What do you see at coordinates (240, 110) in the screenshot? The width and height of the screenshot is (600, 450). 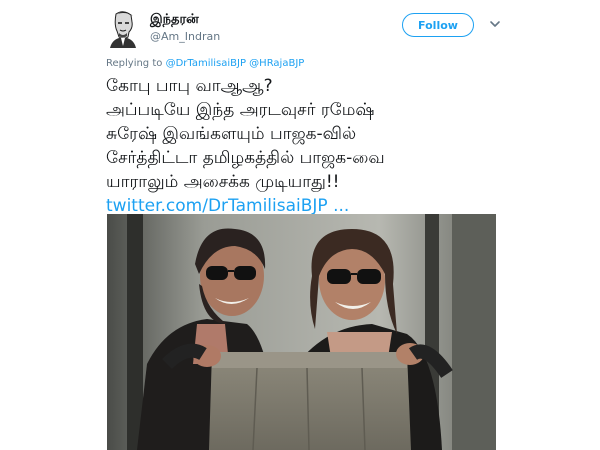 I see `tweet-line: அப்படியே இந்த அரடவுசர் ரமேஷ்` at bounding box center [240, 110].